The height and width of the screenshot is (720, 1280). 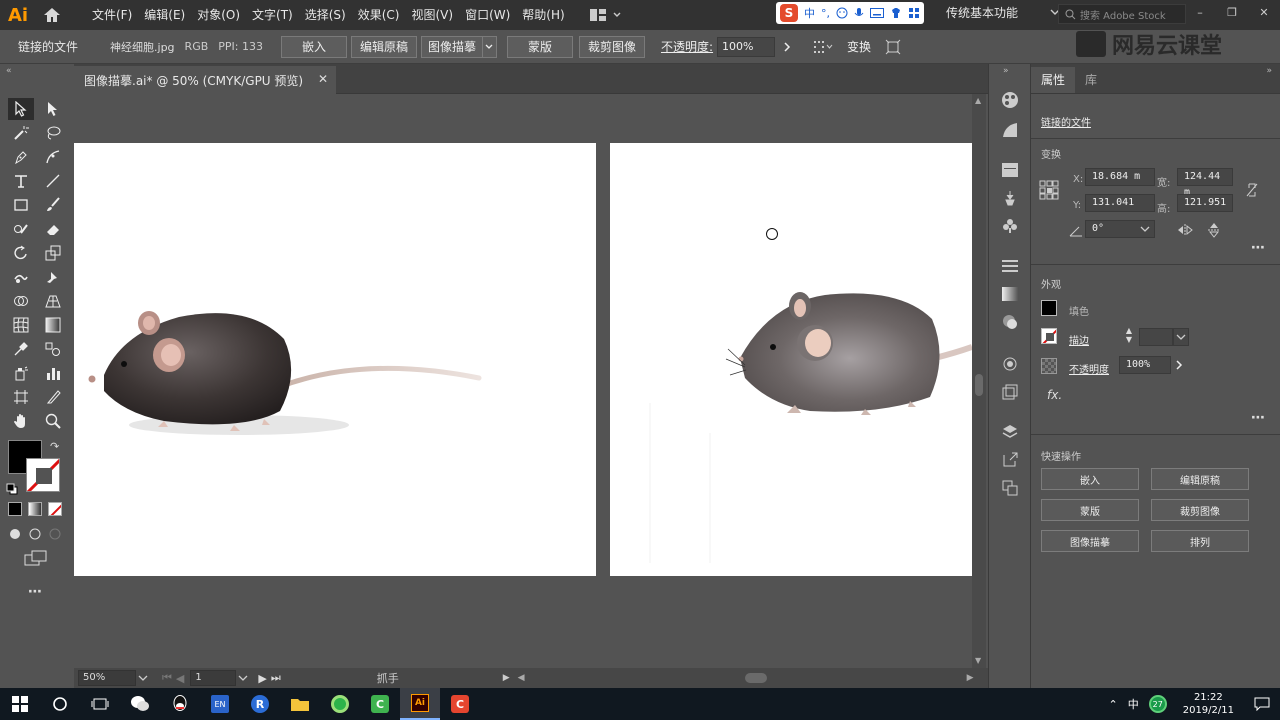 What do you see at coordinates (850, 13) in the screenshot?
I see `ime-toolbar: S 中 °,` at bounding box center [850, 13].